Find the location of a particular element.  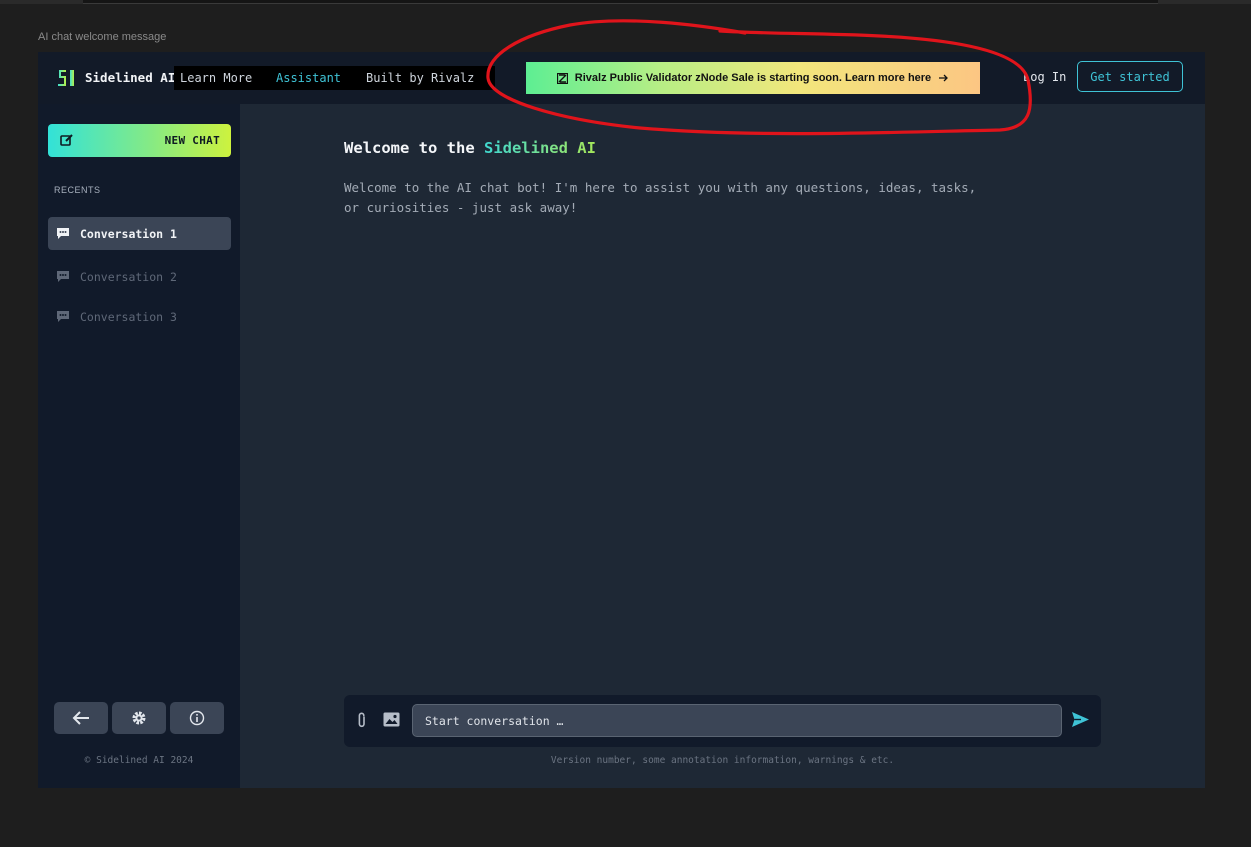

login-link: Log In is located at coordinates (1044, 77).